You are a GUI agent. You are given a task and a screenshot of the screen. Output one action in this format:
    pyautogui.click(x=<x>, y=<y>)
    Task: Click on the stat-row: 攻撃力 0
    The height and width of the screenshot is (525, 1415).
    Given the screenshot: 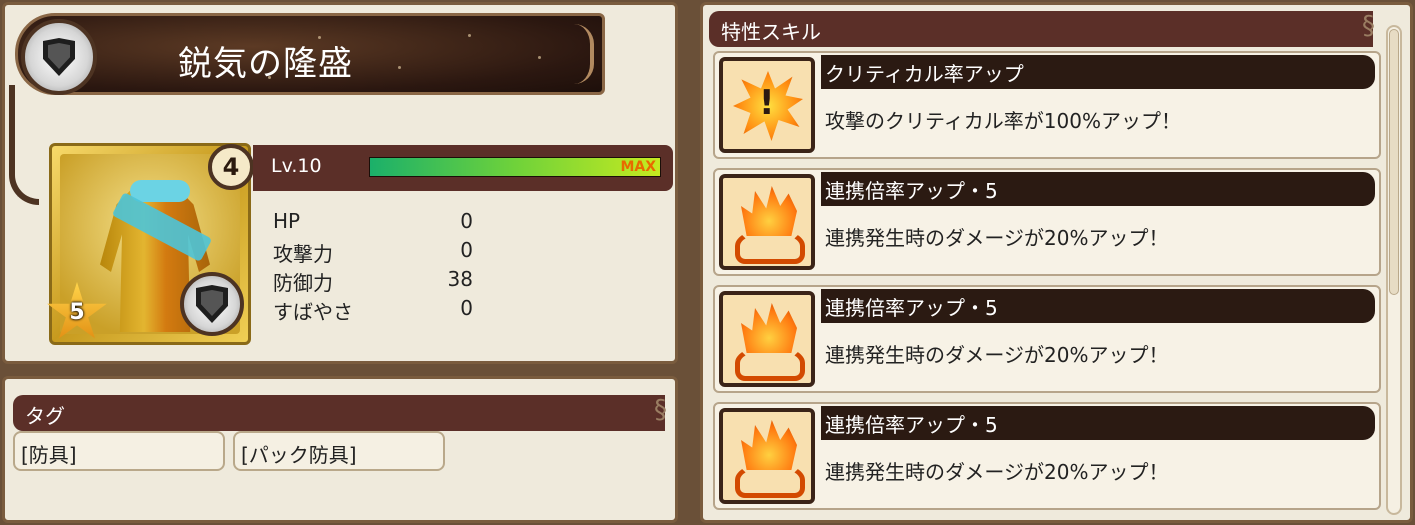 What is the action you would take?
    pyautogui.click(x=373, y=252)
    